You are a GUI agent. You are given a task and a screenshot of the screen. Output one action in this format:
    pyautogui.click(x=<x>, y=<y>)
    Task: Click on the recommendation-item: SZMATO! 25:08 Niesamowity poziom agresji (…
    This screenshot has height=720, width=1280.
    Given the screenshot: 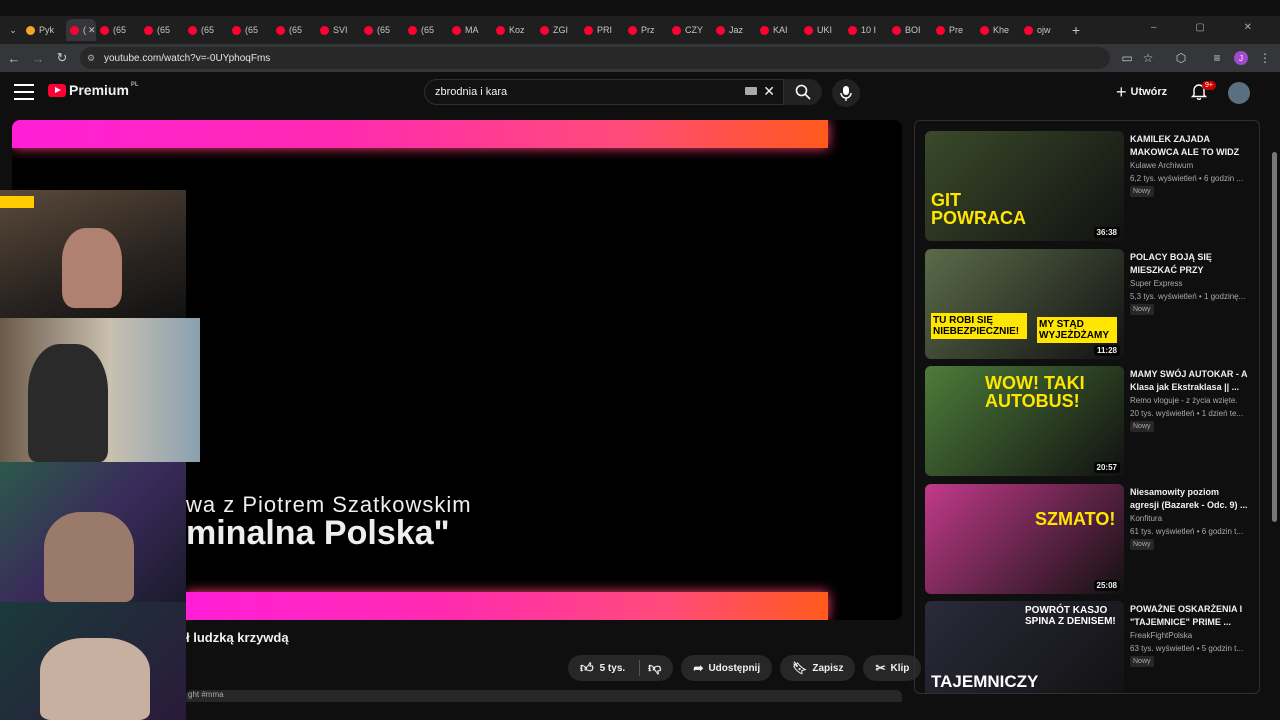 What is the action you would take?
    pyautogui.click(x=1088, y=538)
    